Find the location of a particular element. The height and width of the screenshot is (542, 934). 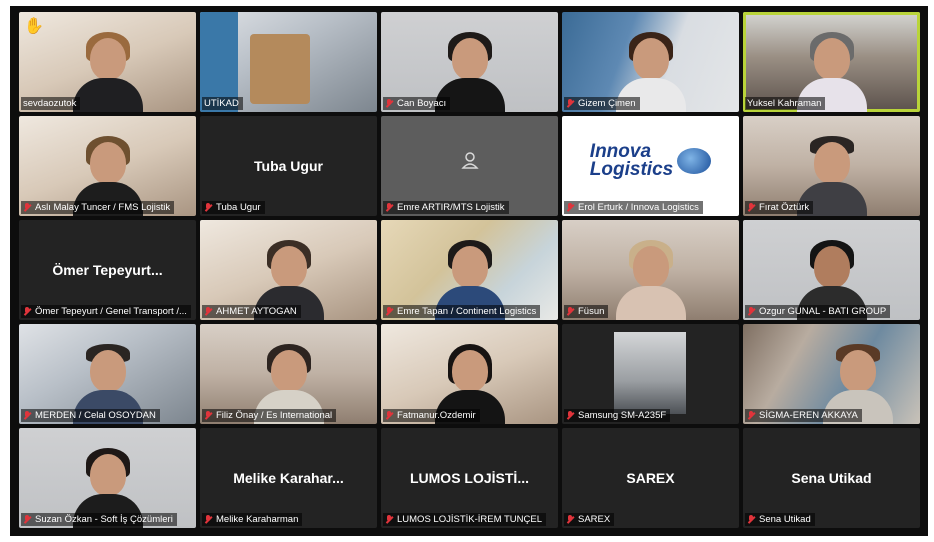

participant-name-label: Aslı Malay Tuncer / FMS Lojistik is located at coordinates (98, 207).